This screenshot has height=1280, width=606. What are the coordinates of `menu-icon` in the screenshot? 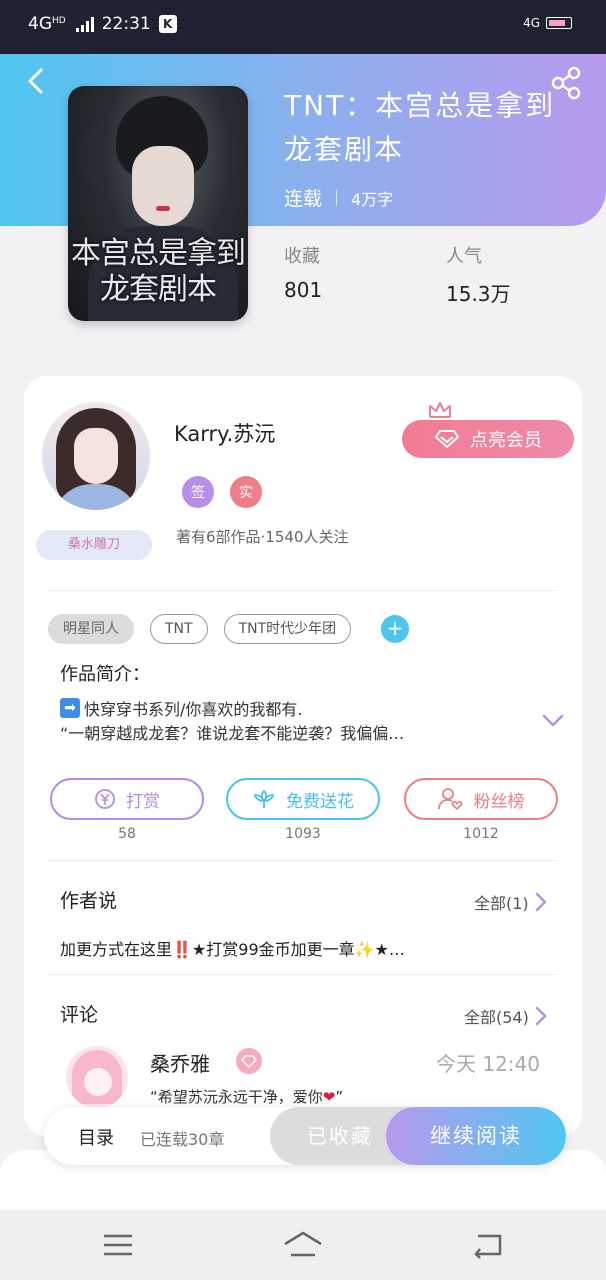 It's located at (118, 1245).